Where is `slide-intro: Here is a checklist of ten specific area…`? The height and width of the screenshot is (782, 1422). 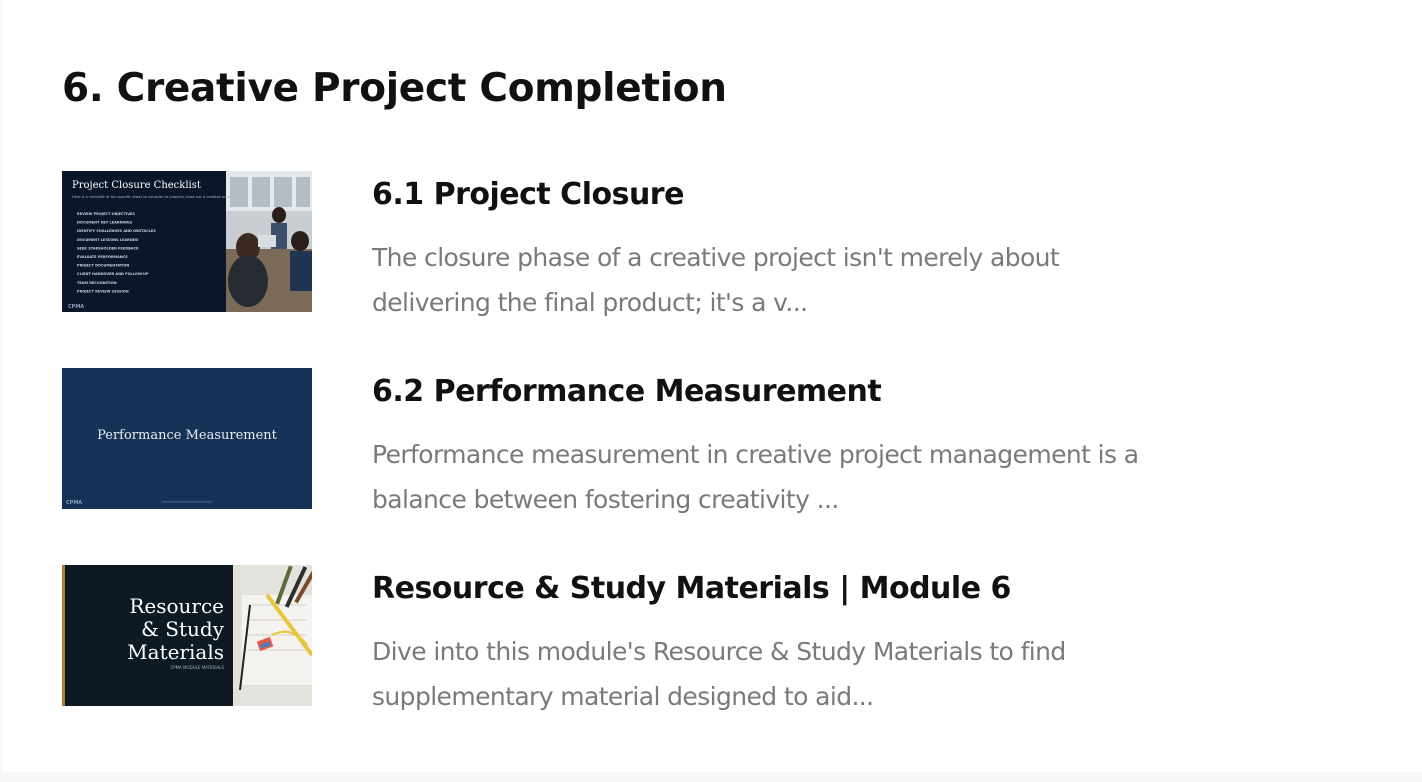
slide-intro: Here is a checklist of ten specific area… is located at coordinates (154, 197).